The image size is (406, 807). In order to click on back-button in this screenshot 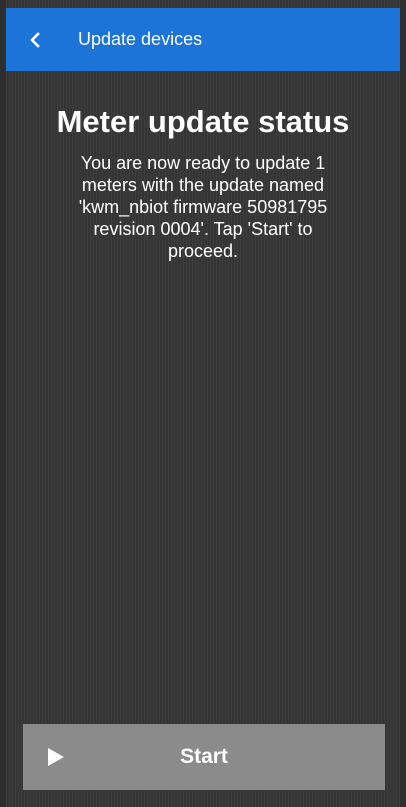, I will do `click(35, 39)`.